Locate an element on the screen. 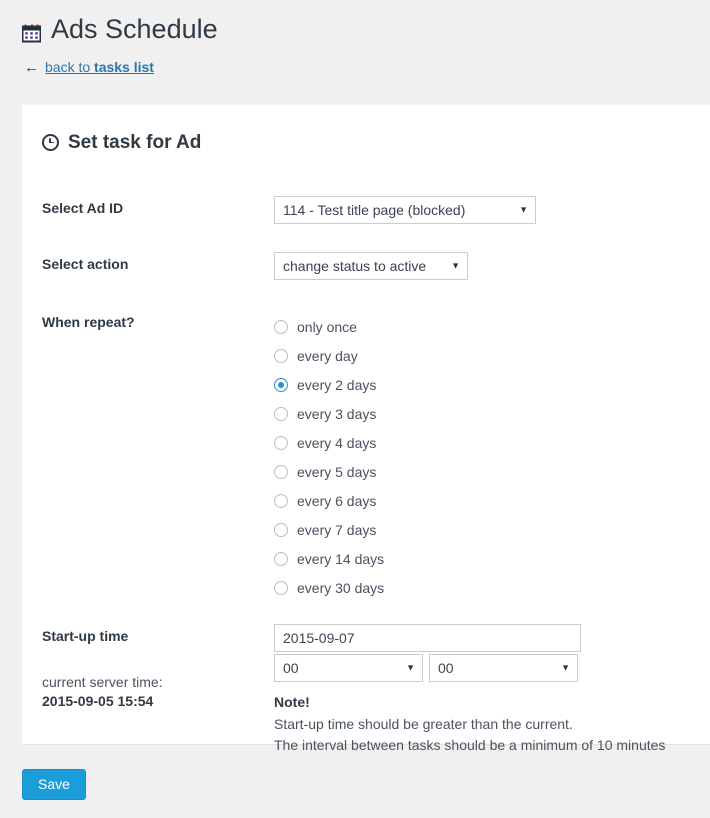 This screenshot has height=818, width=710. radio-label: every 30 days is located at coordinates (341, 587).